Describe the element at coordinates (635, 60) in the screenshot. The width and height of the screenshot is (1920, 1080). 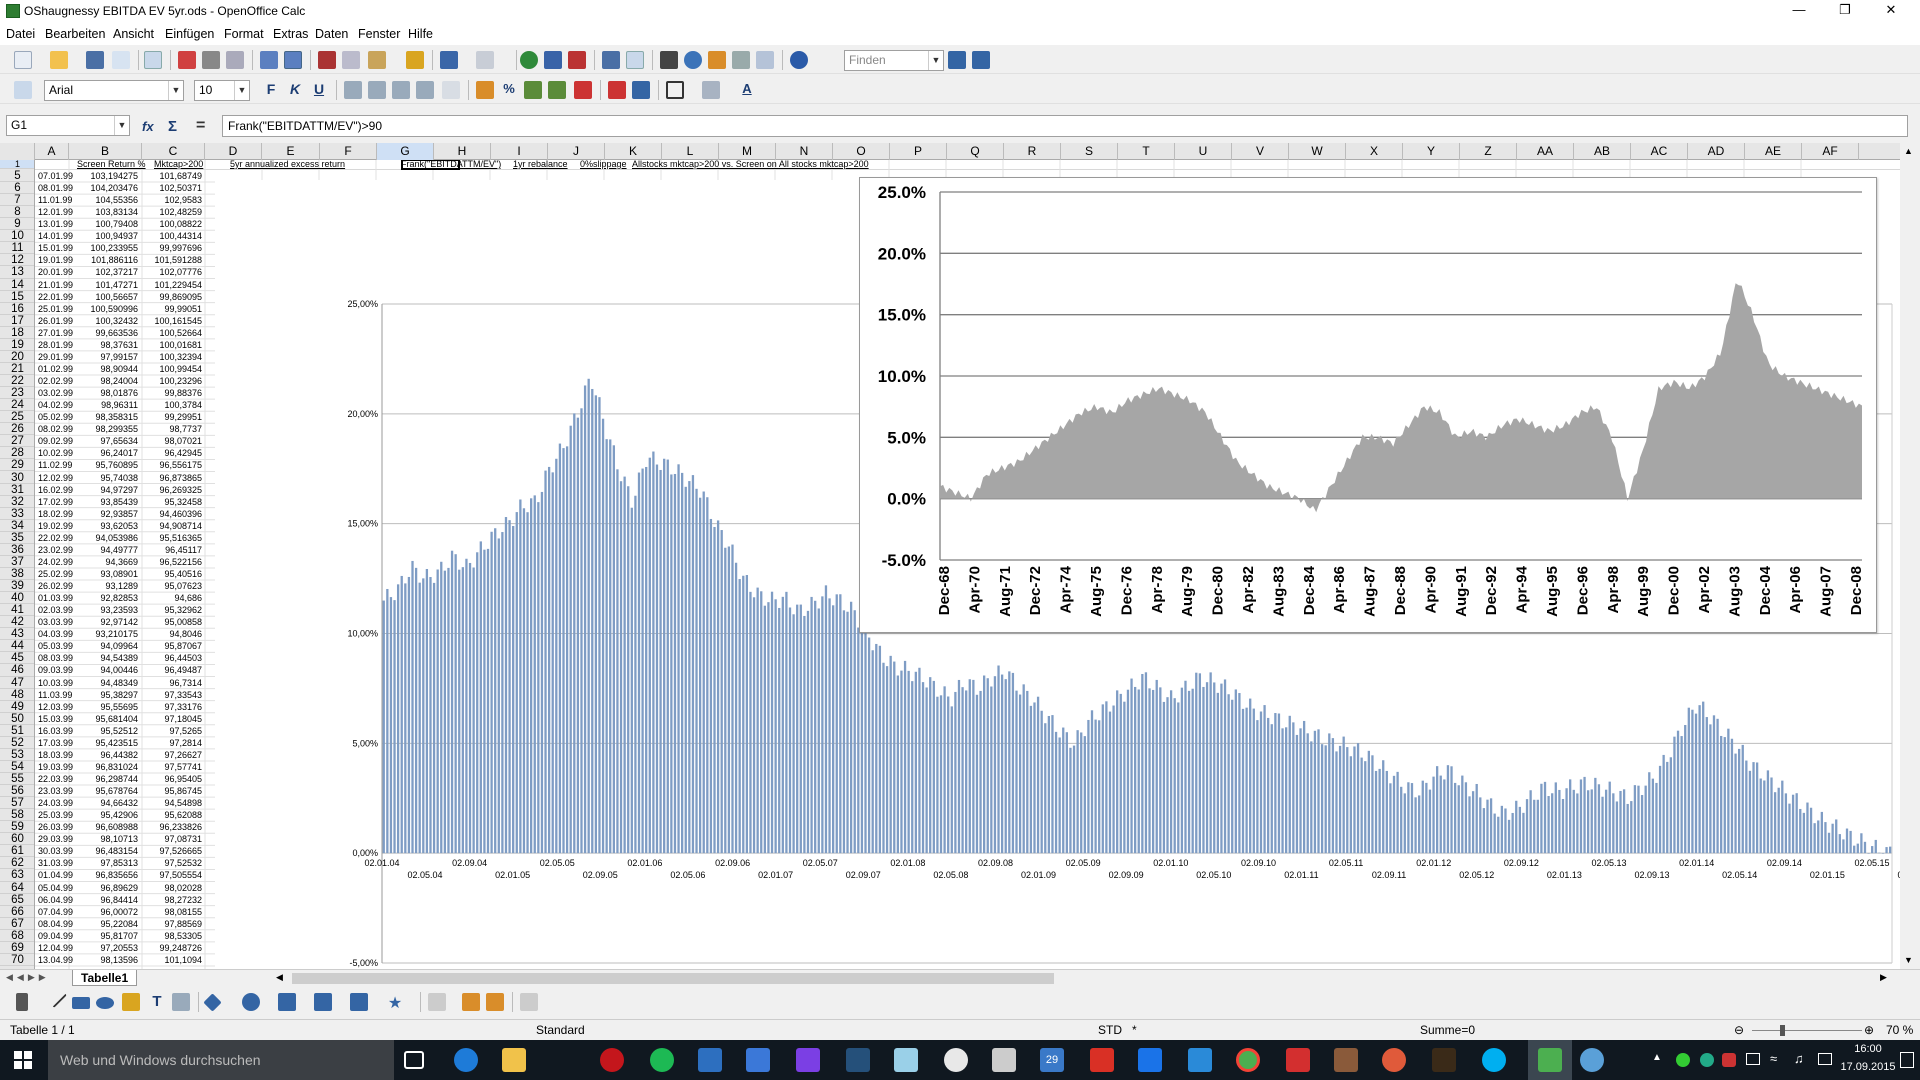
I see `show-draw-functions-icon` at that location.